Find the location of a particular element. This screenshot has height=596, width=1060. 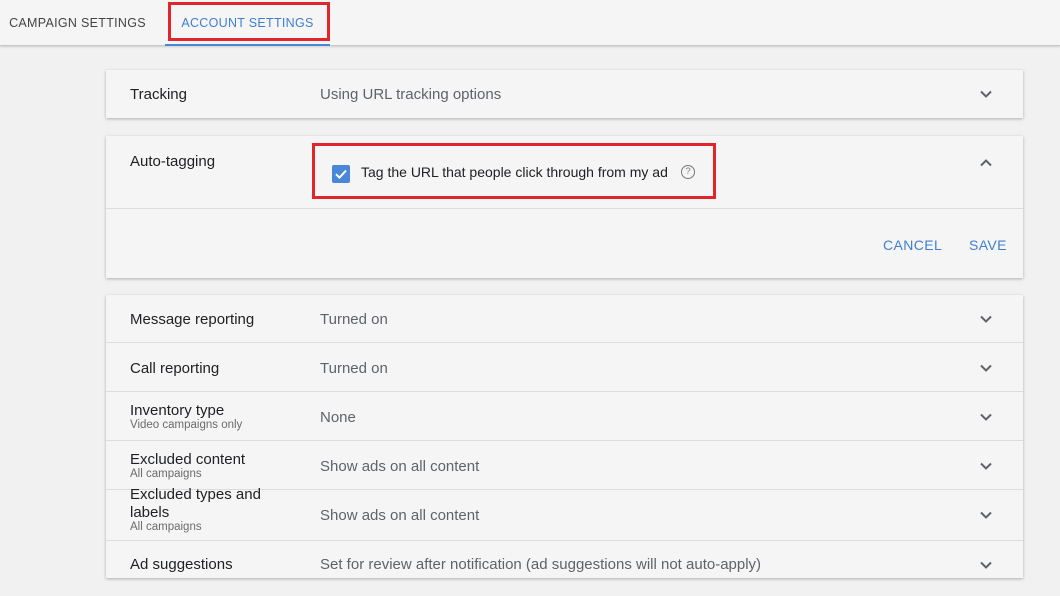

active-tab-indicator is located at coordinates (247, 45).